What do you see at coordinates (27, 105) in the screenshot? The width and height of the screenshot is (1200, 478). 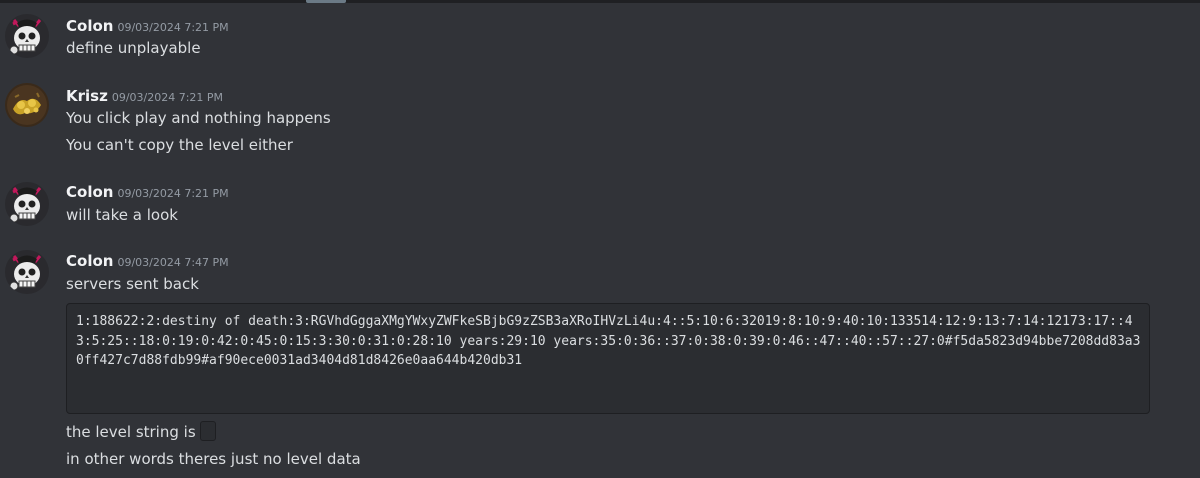 I see `gold-coins-avatar-icon` at bounding box center [27, 105].